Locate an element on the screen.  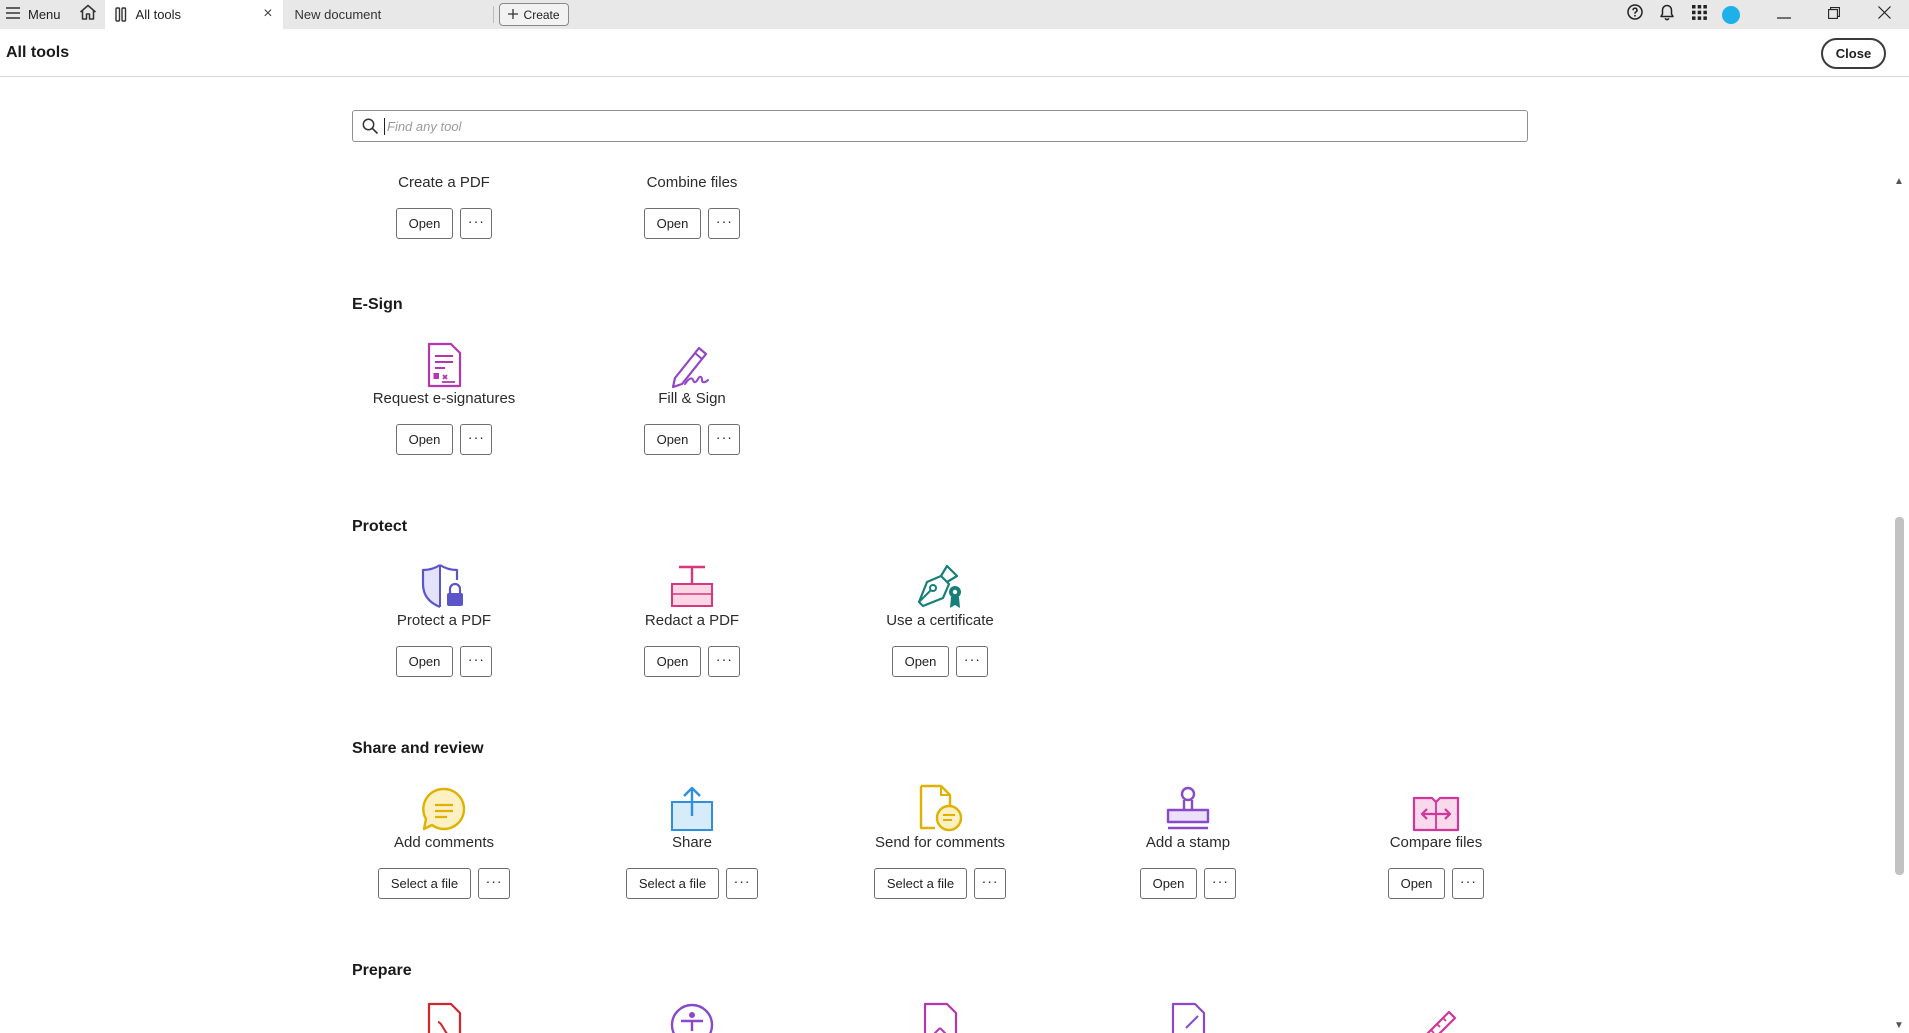
fill-sign-icon is located at coordinates (692, 362).